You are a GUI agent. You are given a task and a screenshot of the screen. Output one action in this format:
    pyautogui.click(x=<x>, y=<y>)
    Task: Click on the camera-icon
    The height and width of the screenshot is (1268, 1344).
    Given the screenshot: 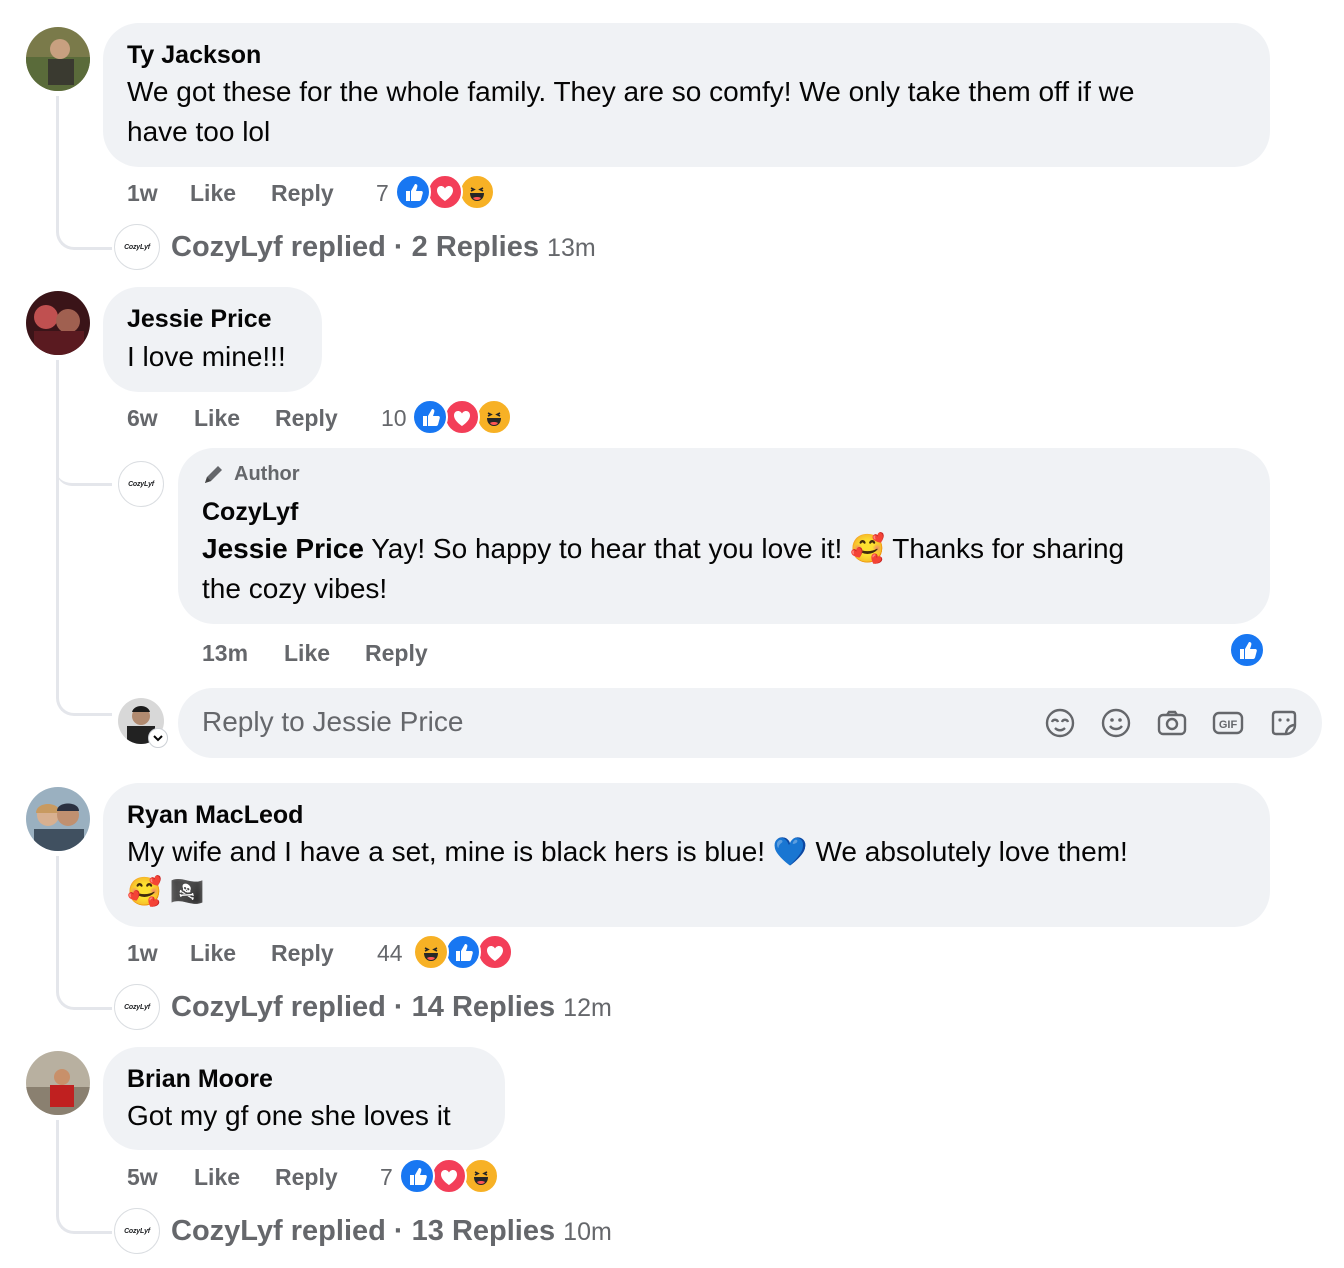 What is the action you would take?
    pyautogui.click(x=1172, y=723)
    